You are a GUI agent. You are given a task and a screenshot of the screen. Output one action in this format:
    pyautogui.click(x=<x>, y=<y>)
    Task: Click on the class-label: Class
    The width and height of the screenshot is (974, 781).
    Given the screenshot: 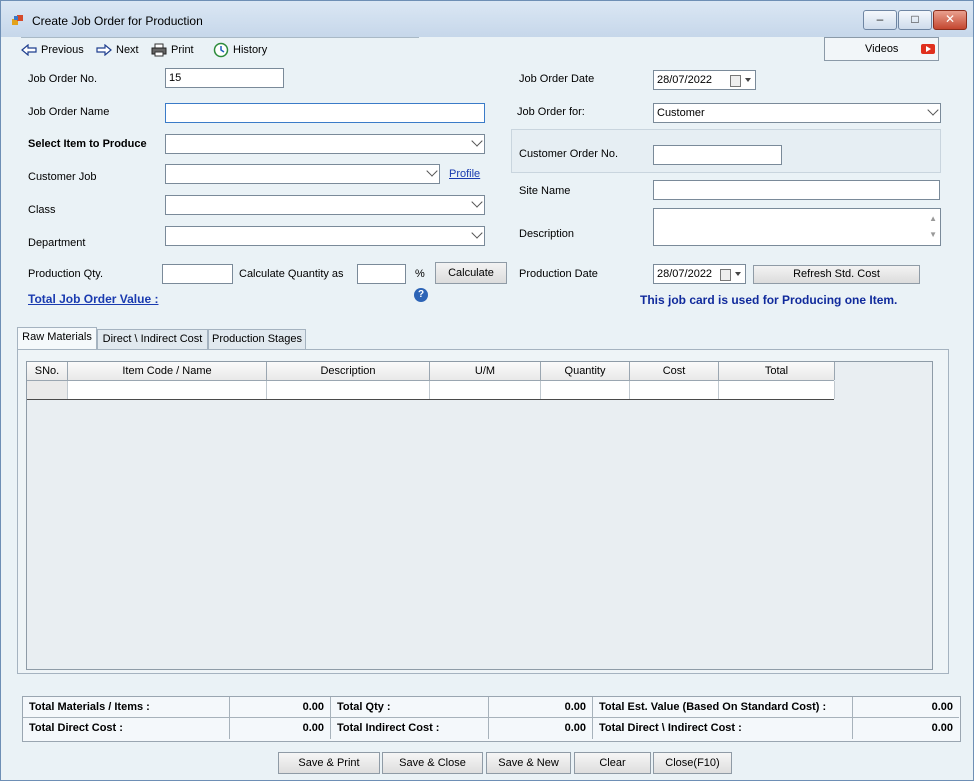 What is the action you would take?
    pyautogui.click(x=42, y=210)
    